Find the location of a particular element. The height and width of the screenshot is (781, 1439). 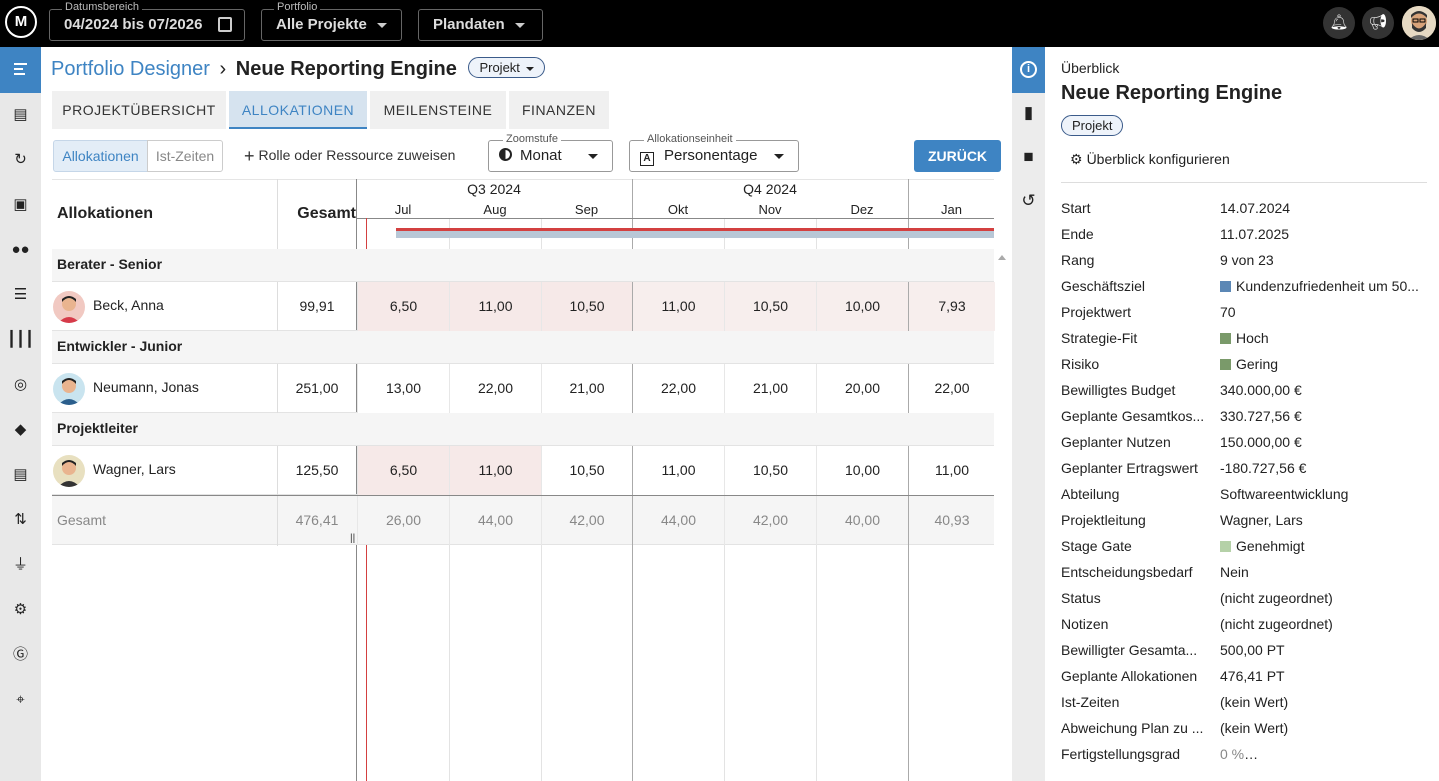

sidebar-menu-toggle is located at coordinates (20, 70).